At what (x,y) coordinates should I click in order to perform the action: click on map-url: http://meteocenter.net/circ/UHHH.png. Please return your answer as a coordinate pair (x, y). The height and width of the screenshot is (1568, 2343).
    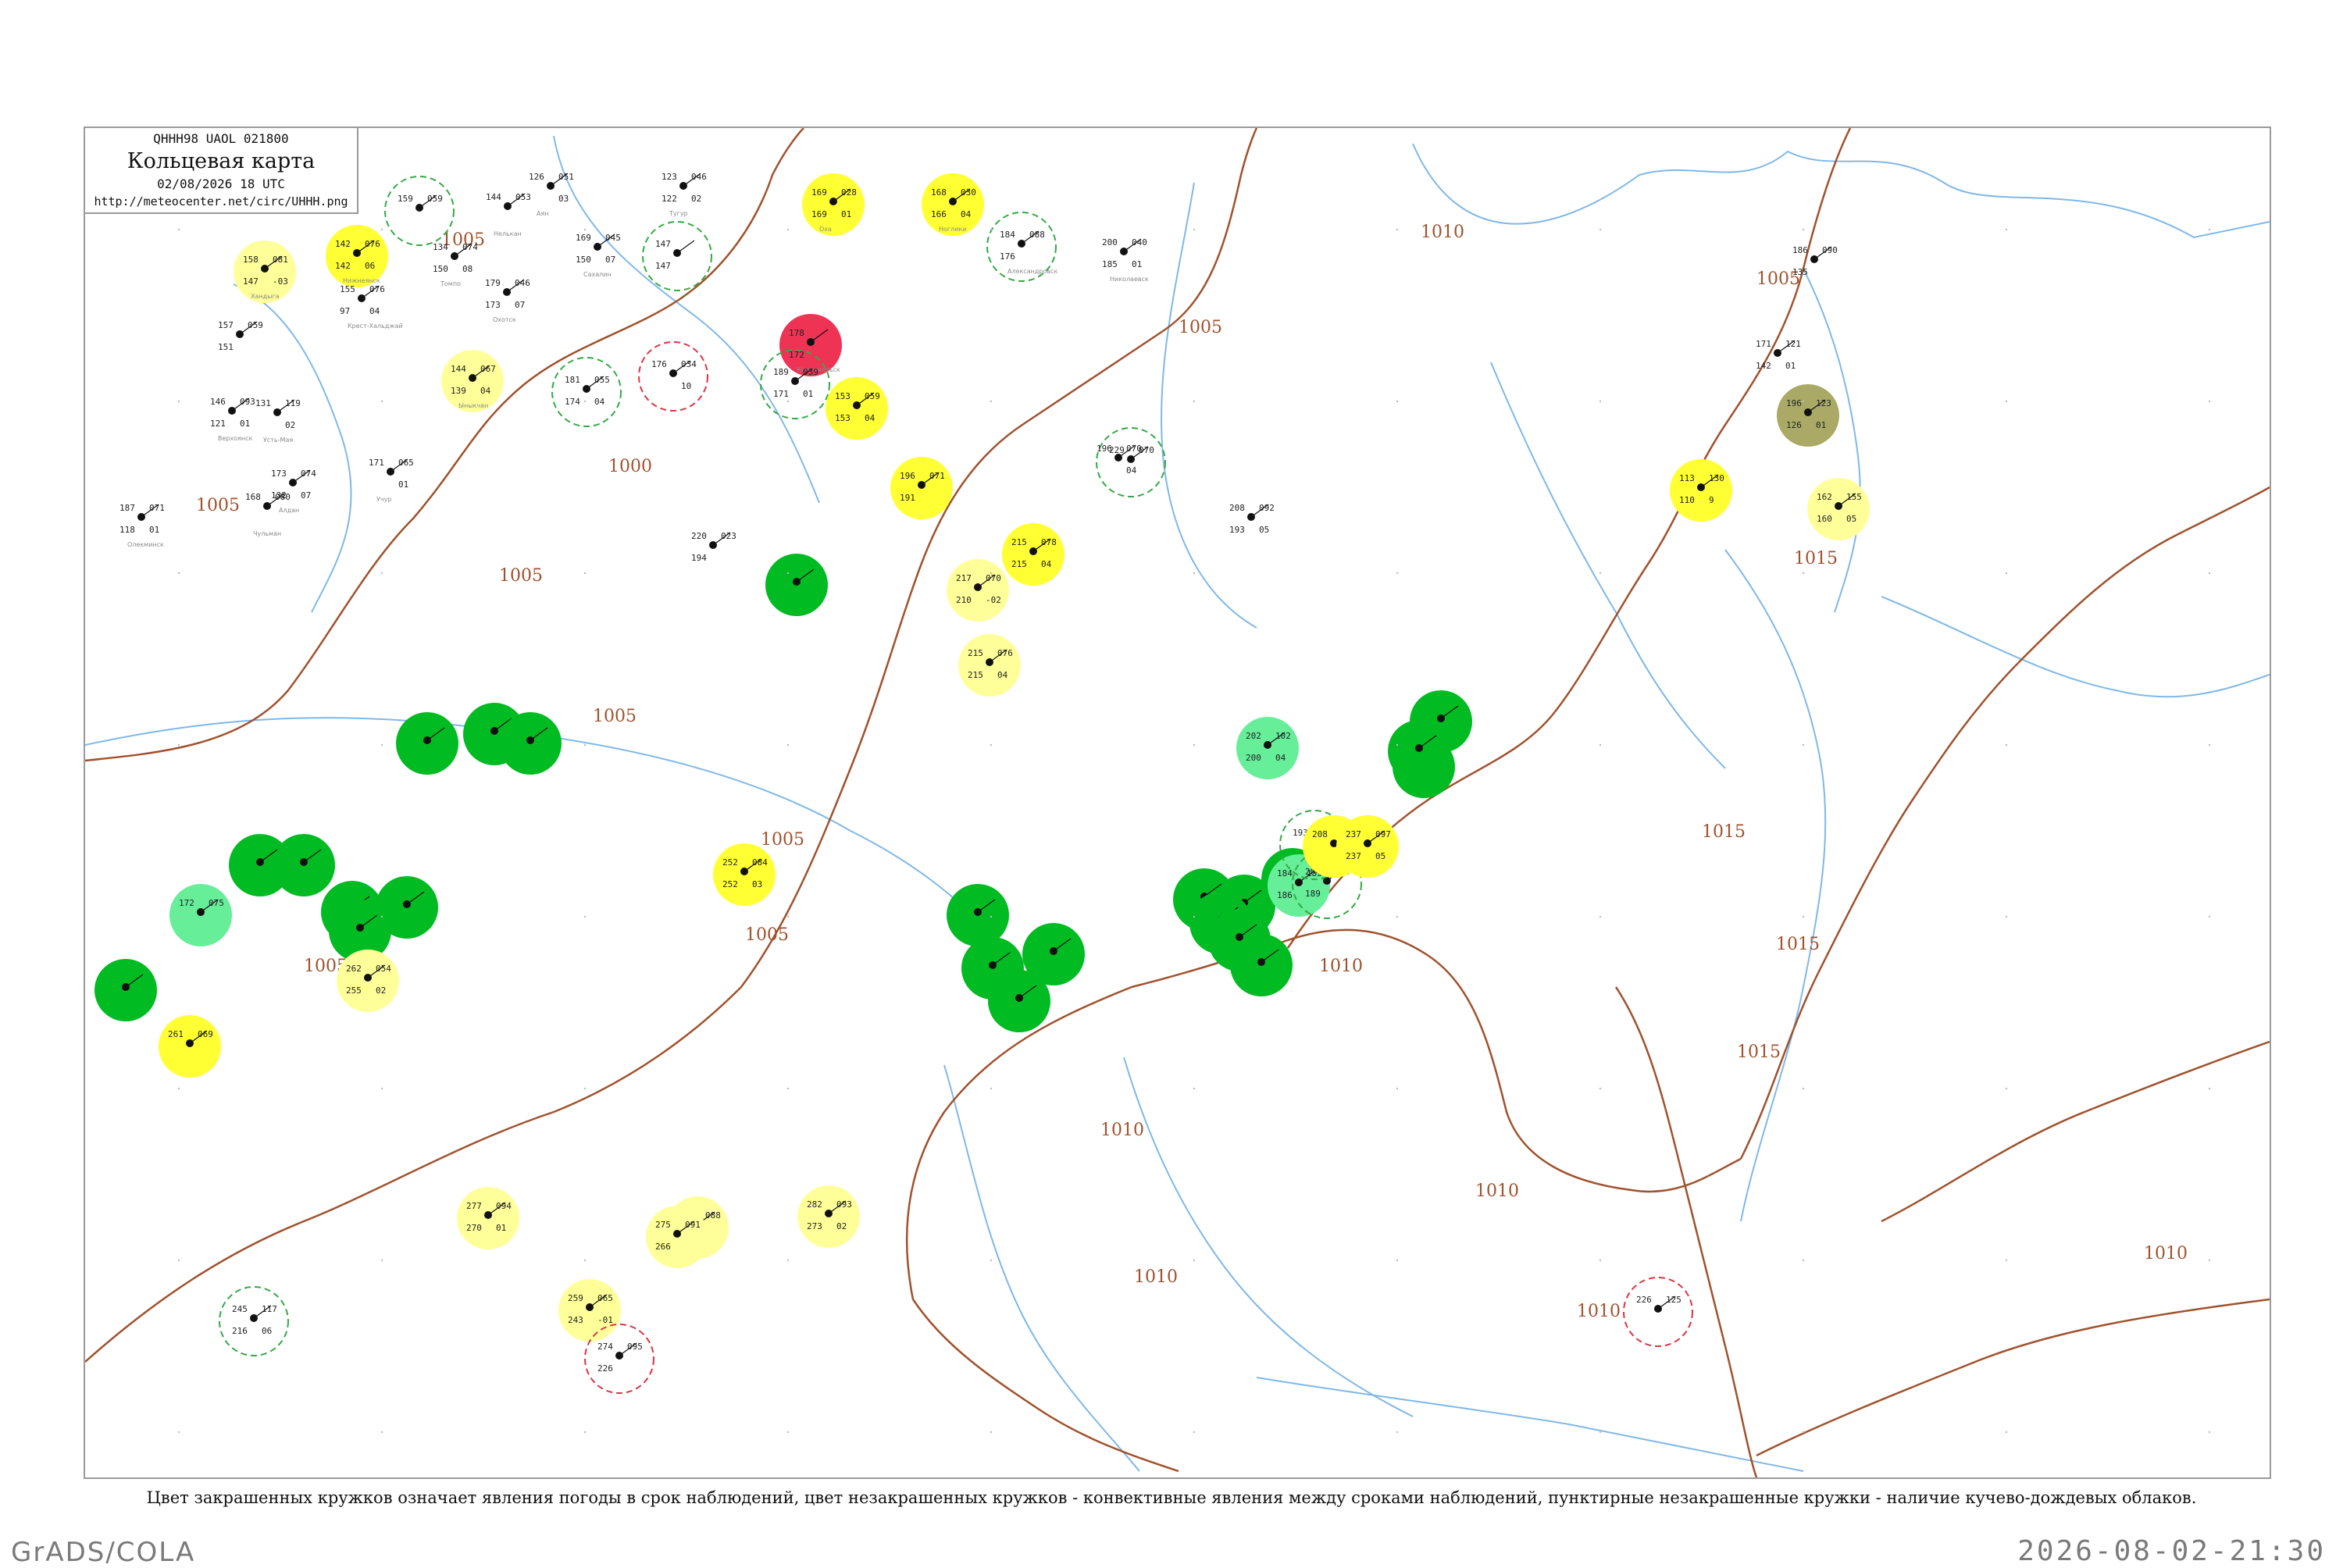
    Looking at the image, I should click on (221, 201).